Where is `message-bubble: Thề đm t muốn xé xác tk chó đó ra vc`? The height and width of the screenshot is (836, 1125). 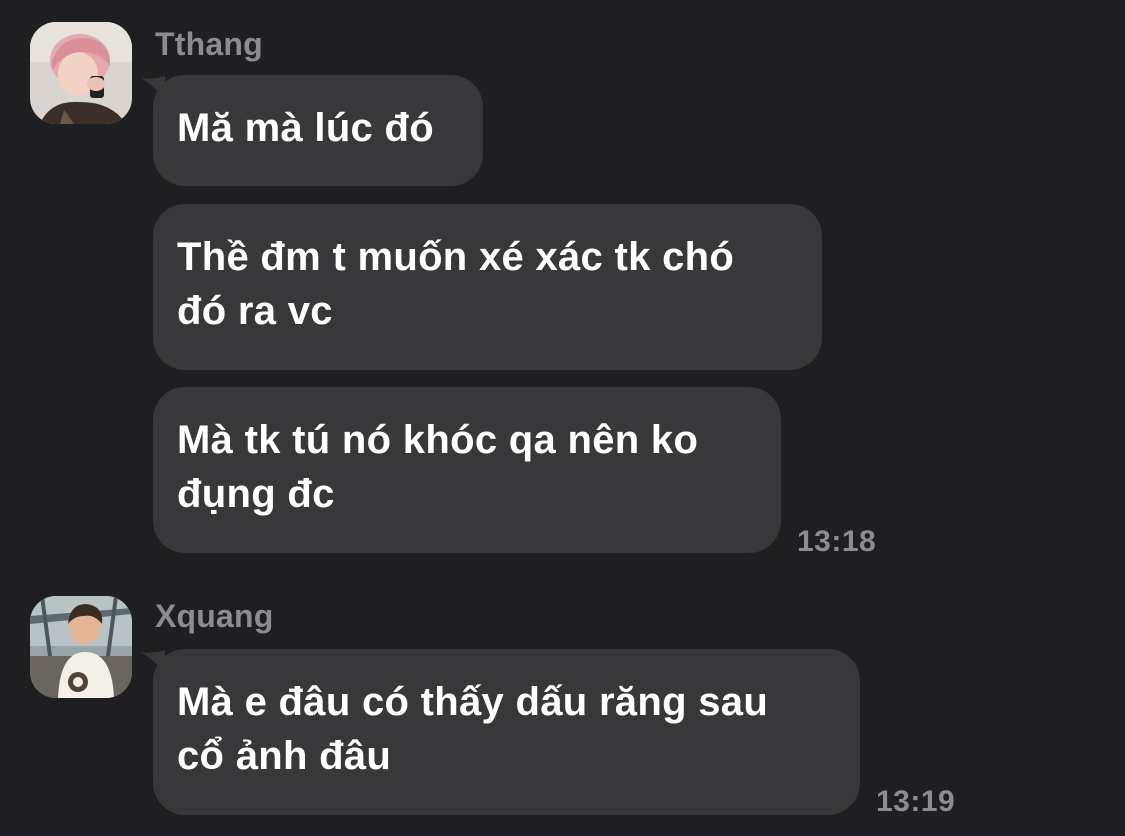 message-bubble: Thề đm t muốn xé xác tk chó đó ra vc is located at coordinates (487, 287).